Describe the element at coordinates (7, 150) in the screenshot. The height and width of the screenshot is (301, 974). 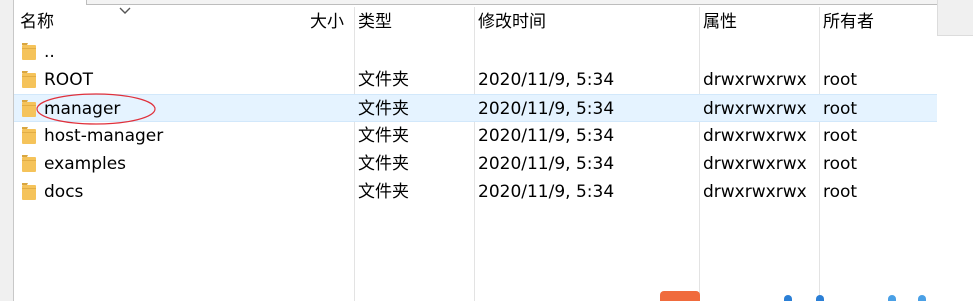
I see `left-pane-edge` at that location.